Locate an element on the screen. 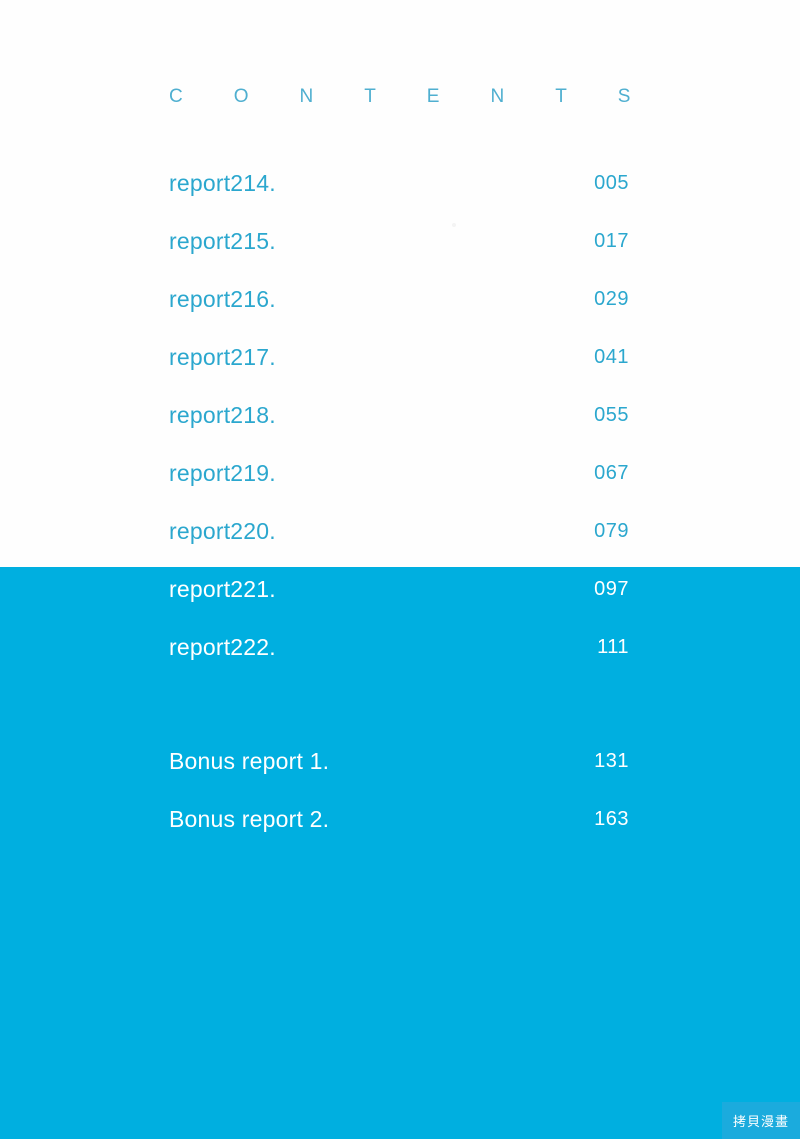 This screenshot has width=800, height=1139. toc-entry-title: report214. is located at coordinates (222, 183).